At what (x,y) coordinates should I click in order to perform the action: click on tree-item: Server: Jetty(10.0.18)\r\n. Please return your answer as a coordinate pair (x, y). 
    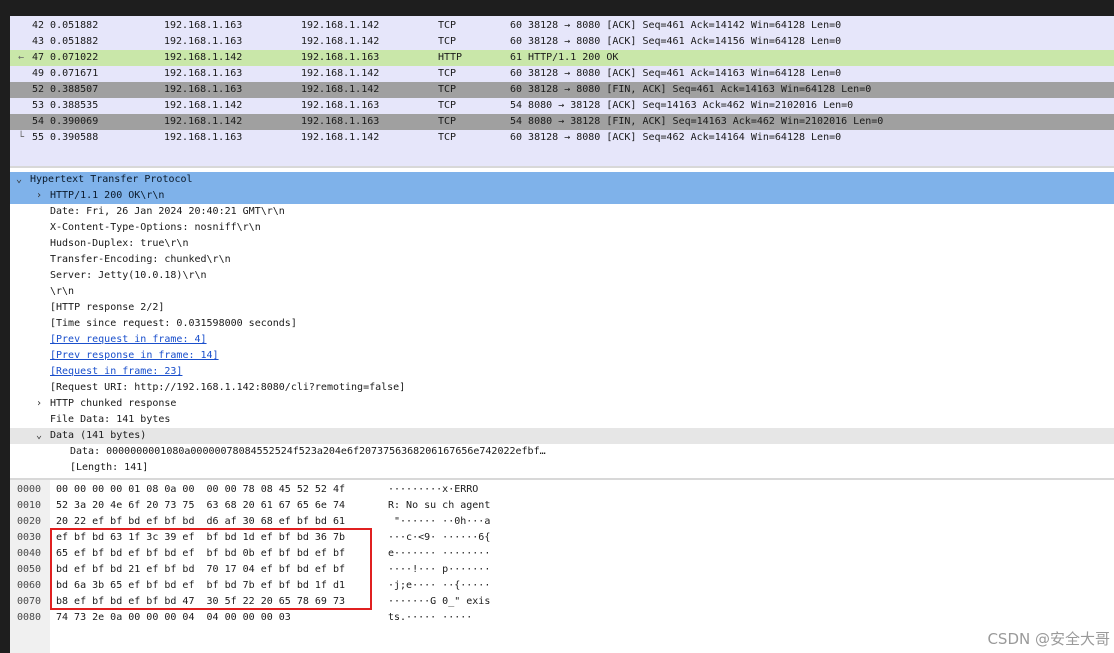
    Looking at the image, I should click on (562, 276).